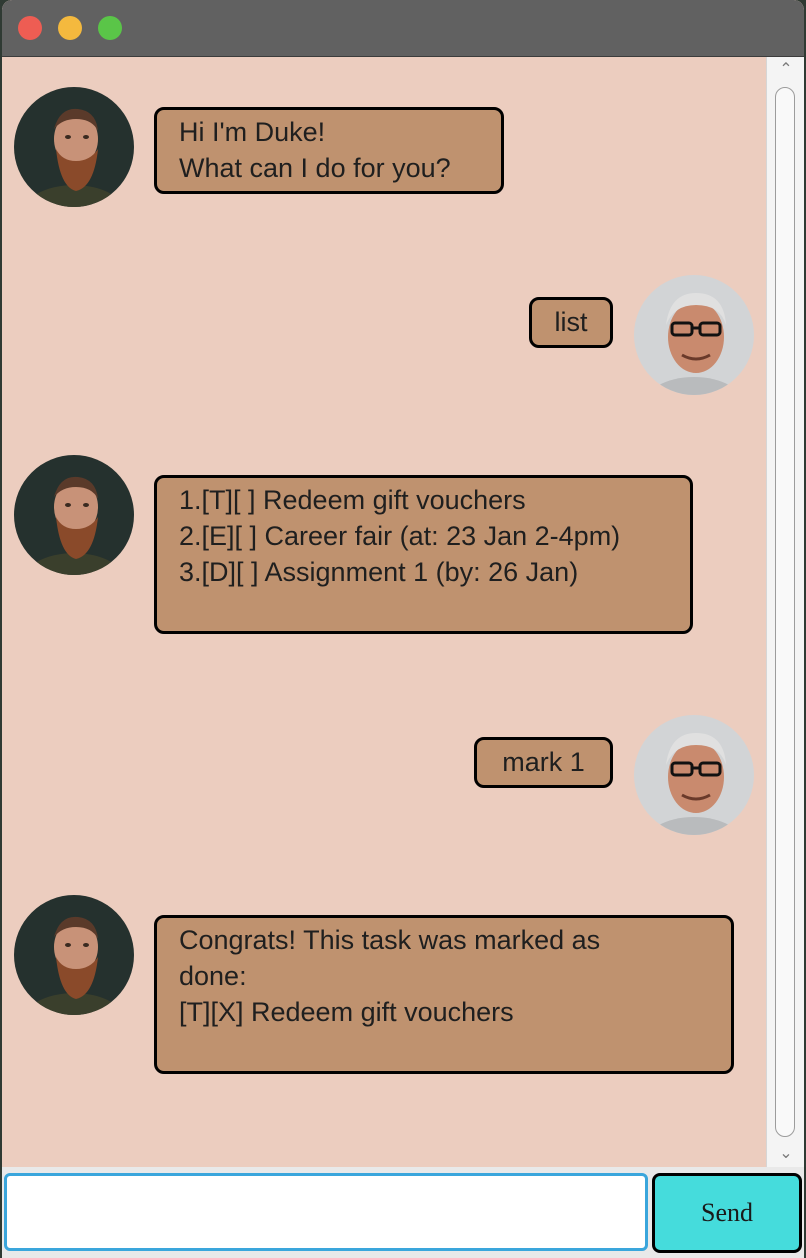 The width and height of the screenshot is (806, 1258). Describe the element at coordinates (400, 536) in the screenshot. I see `message-line: 2.[E][ ] Career fair (at: 23 Jan 2-4pm)` at that location.